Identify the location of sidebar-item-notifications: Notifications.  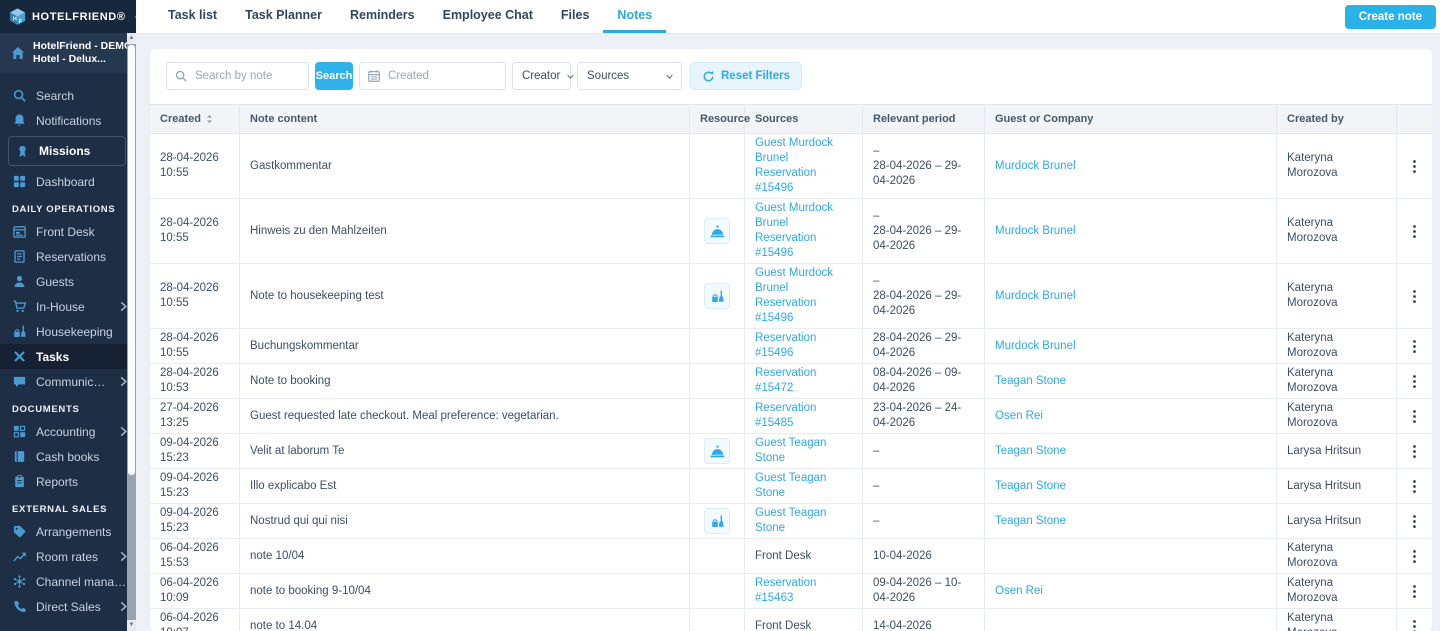
(68, 120).